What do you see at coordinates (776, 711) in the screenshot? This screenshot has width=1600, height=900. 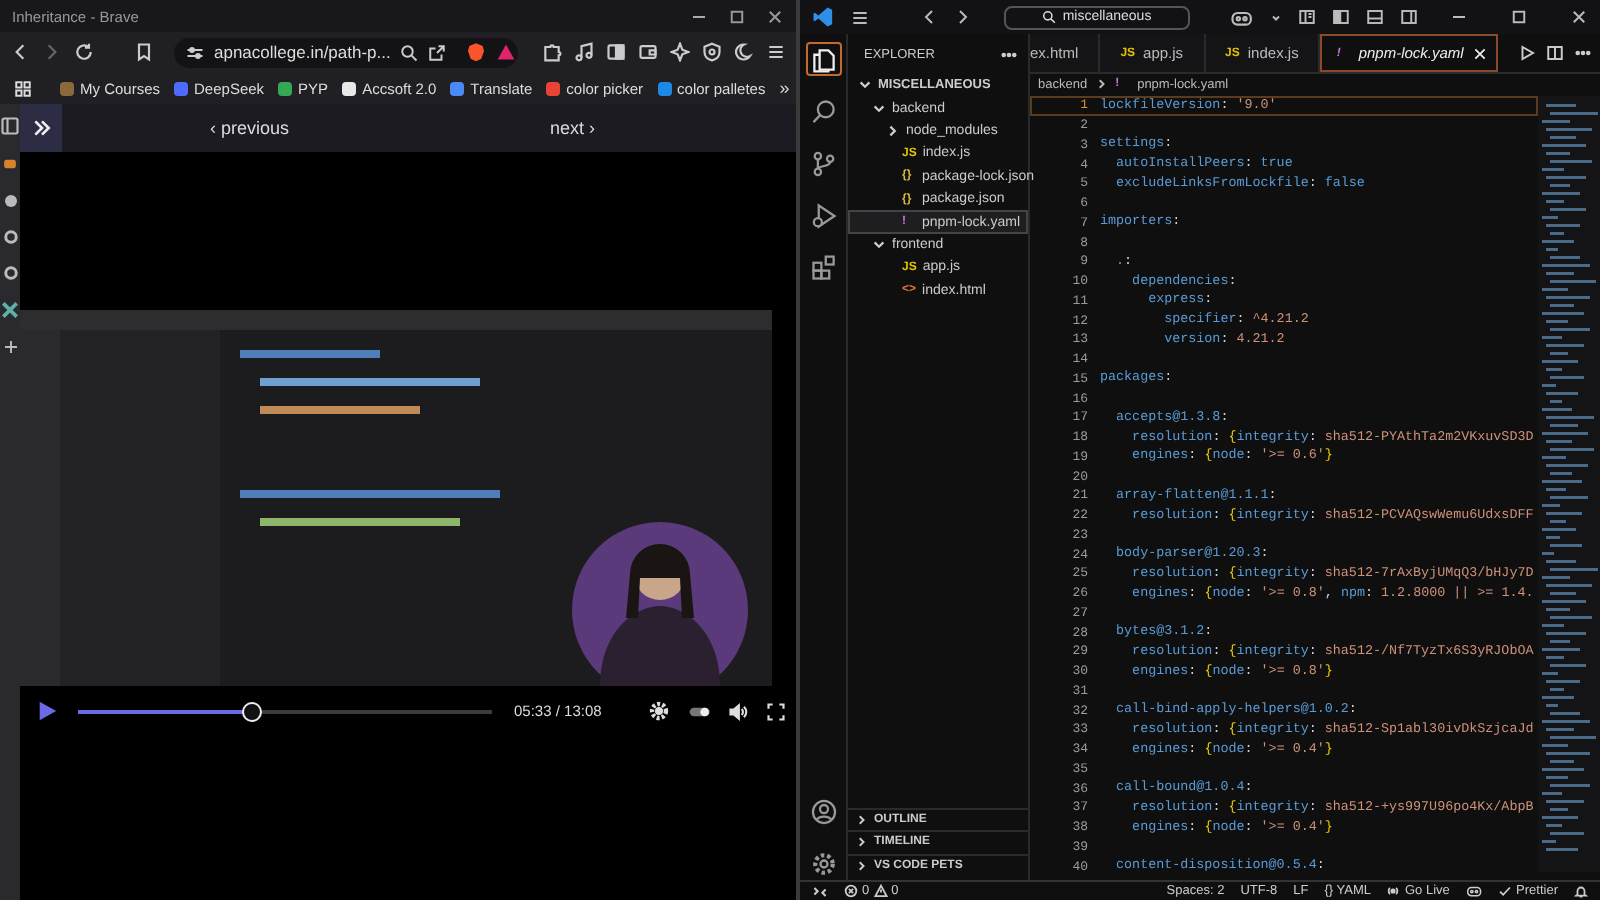 I see `fullscreen-icon` at bounding box center [776, 711].